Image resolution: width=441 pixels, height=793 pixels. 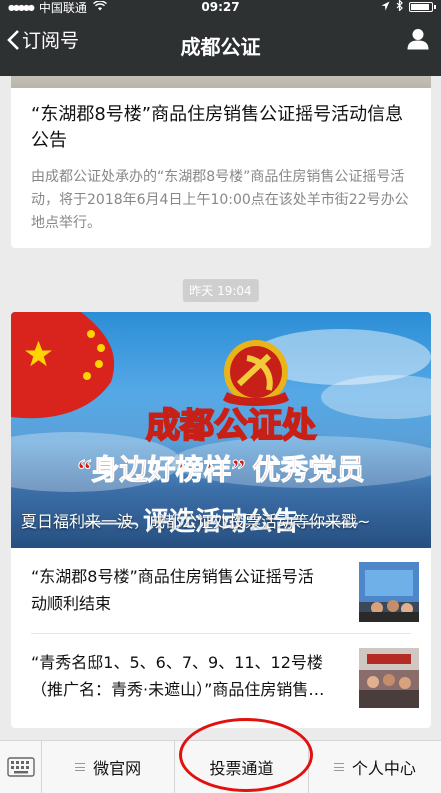 What do you see at coordinates (217, 127) in the screenshot?
I see `article-title: “东湖郡8号楼”商品住房销售公证摇号活动信息公告` at bounding box center [217, 127].